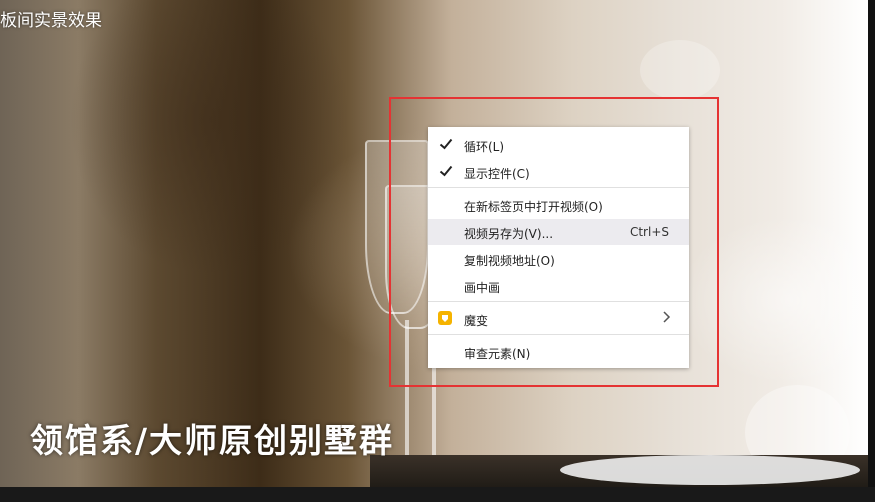  What do you see at coordinates (445, 318) in the screenshot?
I see `extension-icon` at bounding box center [445, 318].